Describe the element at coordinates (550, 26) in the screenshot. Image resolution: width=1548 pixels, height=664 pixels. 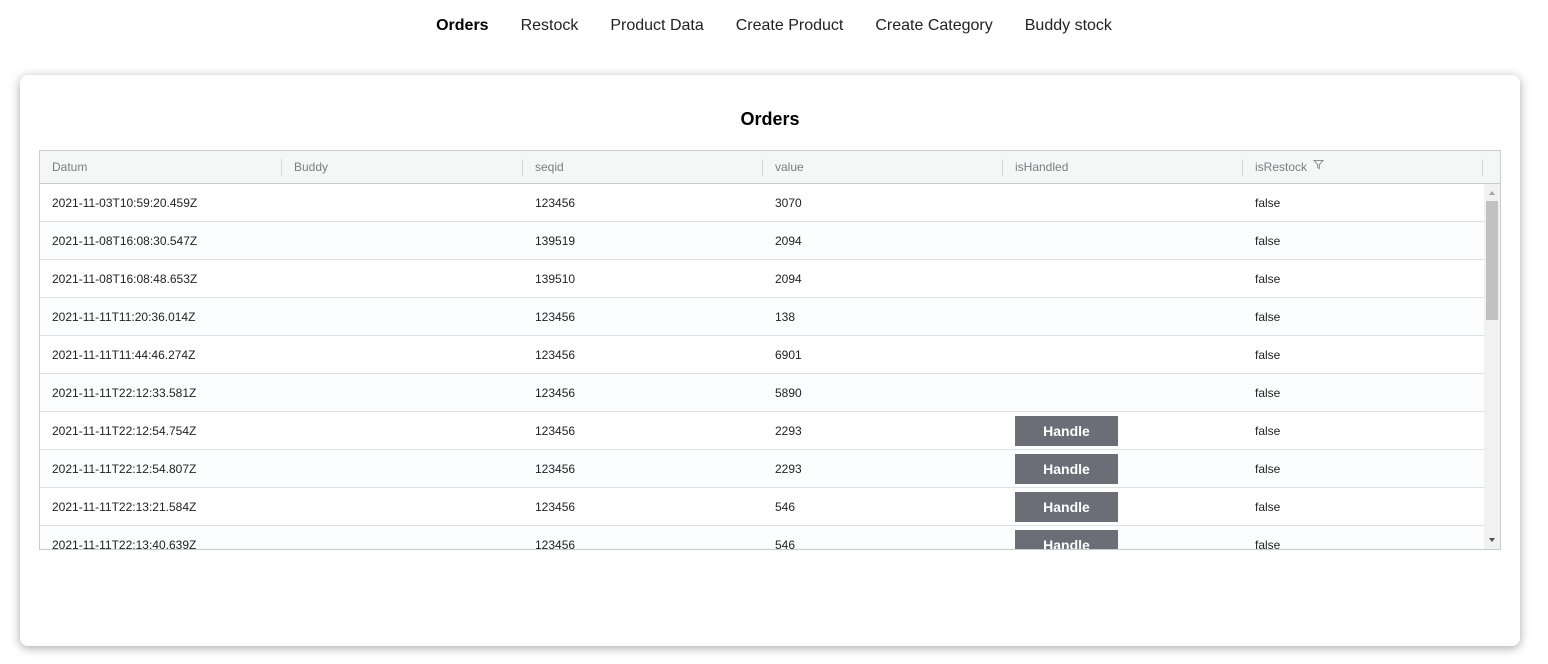
I see `nav-restock: Restock` at that location.